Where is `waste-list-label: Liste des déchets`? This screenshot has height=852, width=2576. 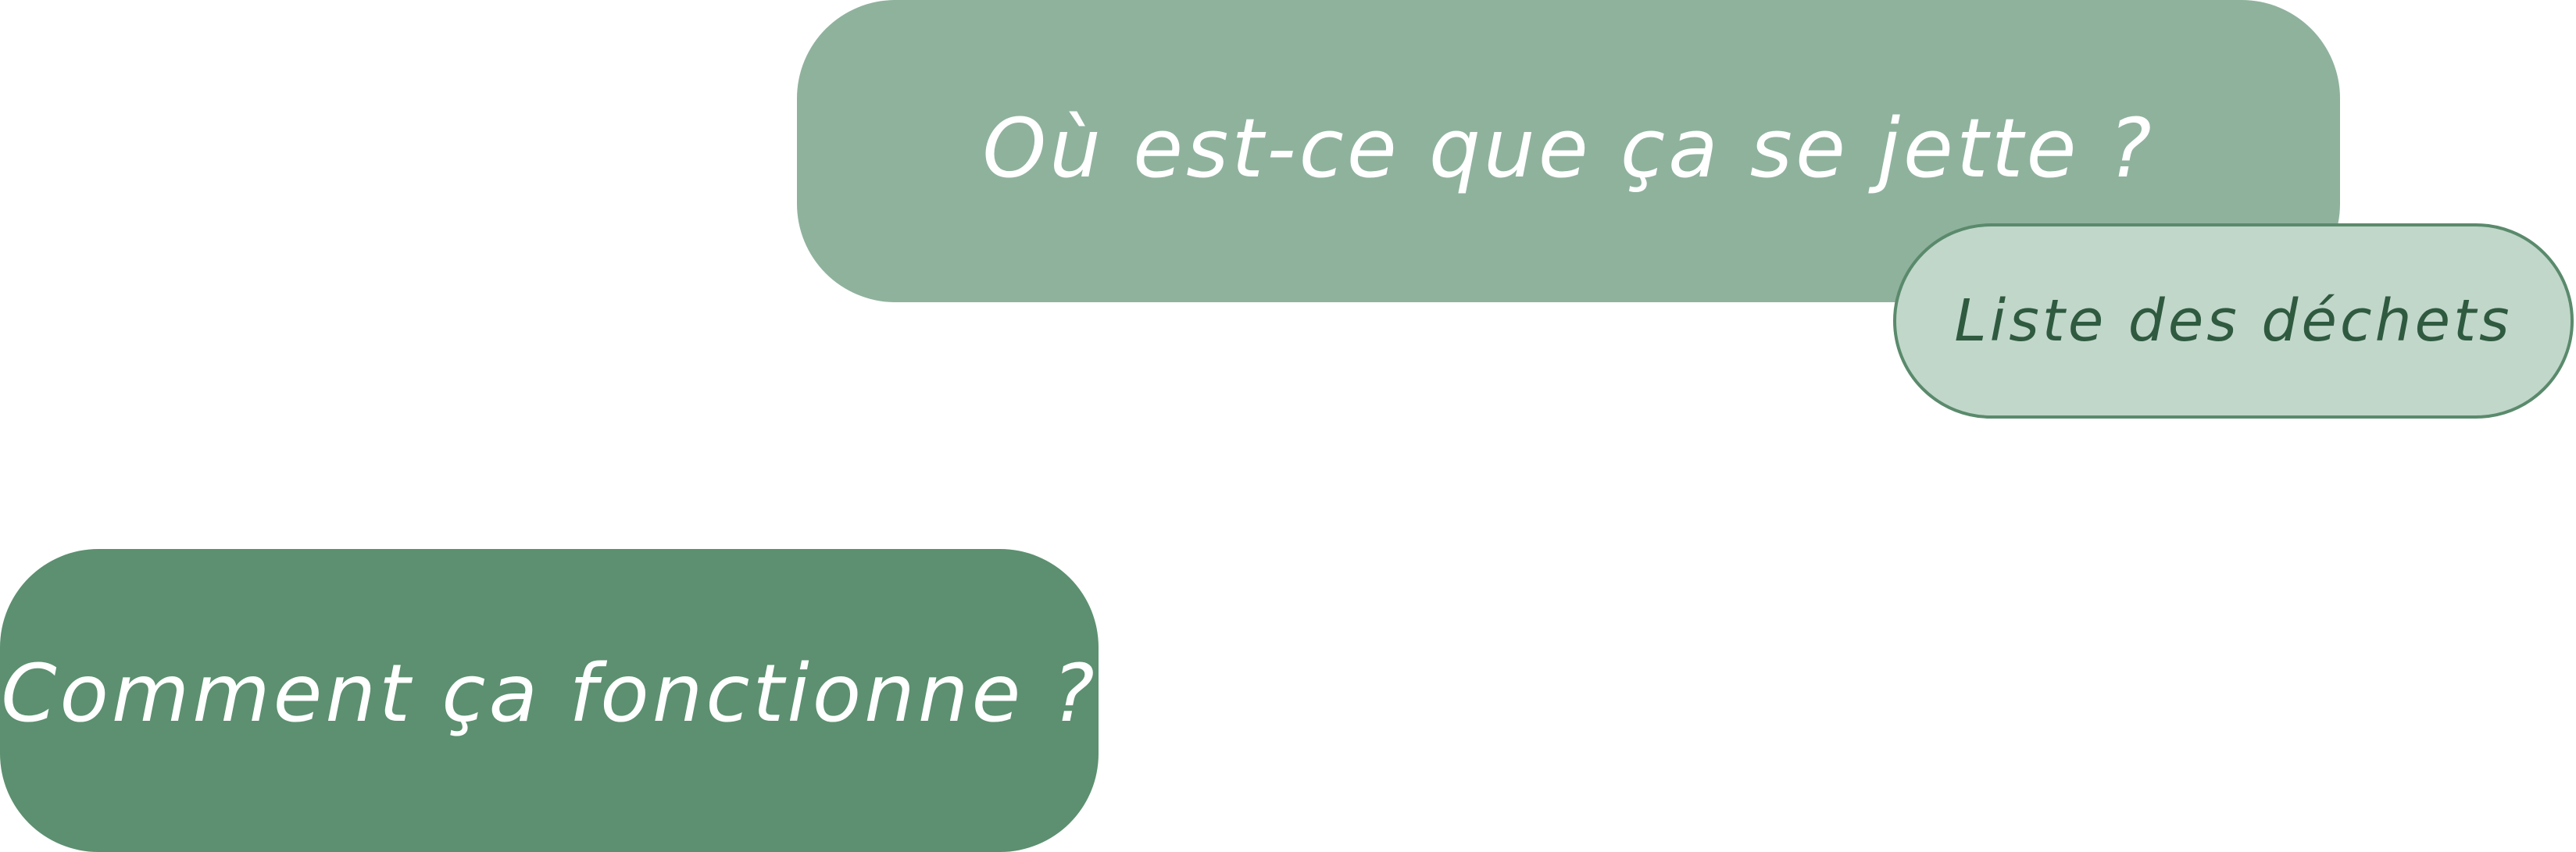
waste-list-label: Liste des déchets is located at coordinates (2234, 321).